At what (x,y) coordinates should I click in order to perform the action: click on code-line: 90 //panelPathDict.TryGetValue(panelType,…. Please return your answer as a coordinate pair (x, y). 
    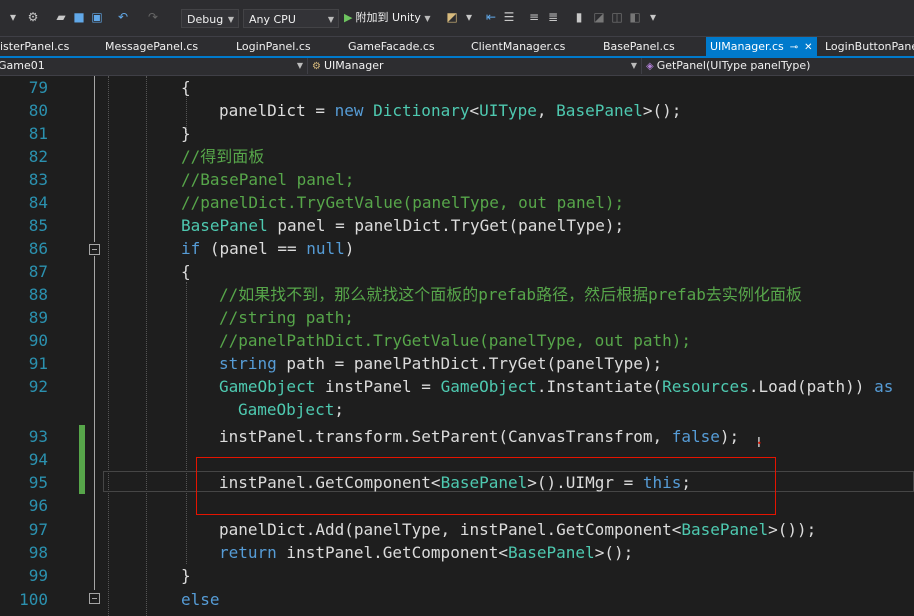
    Looking at the image, I should click on (457, 340).